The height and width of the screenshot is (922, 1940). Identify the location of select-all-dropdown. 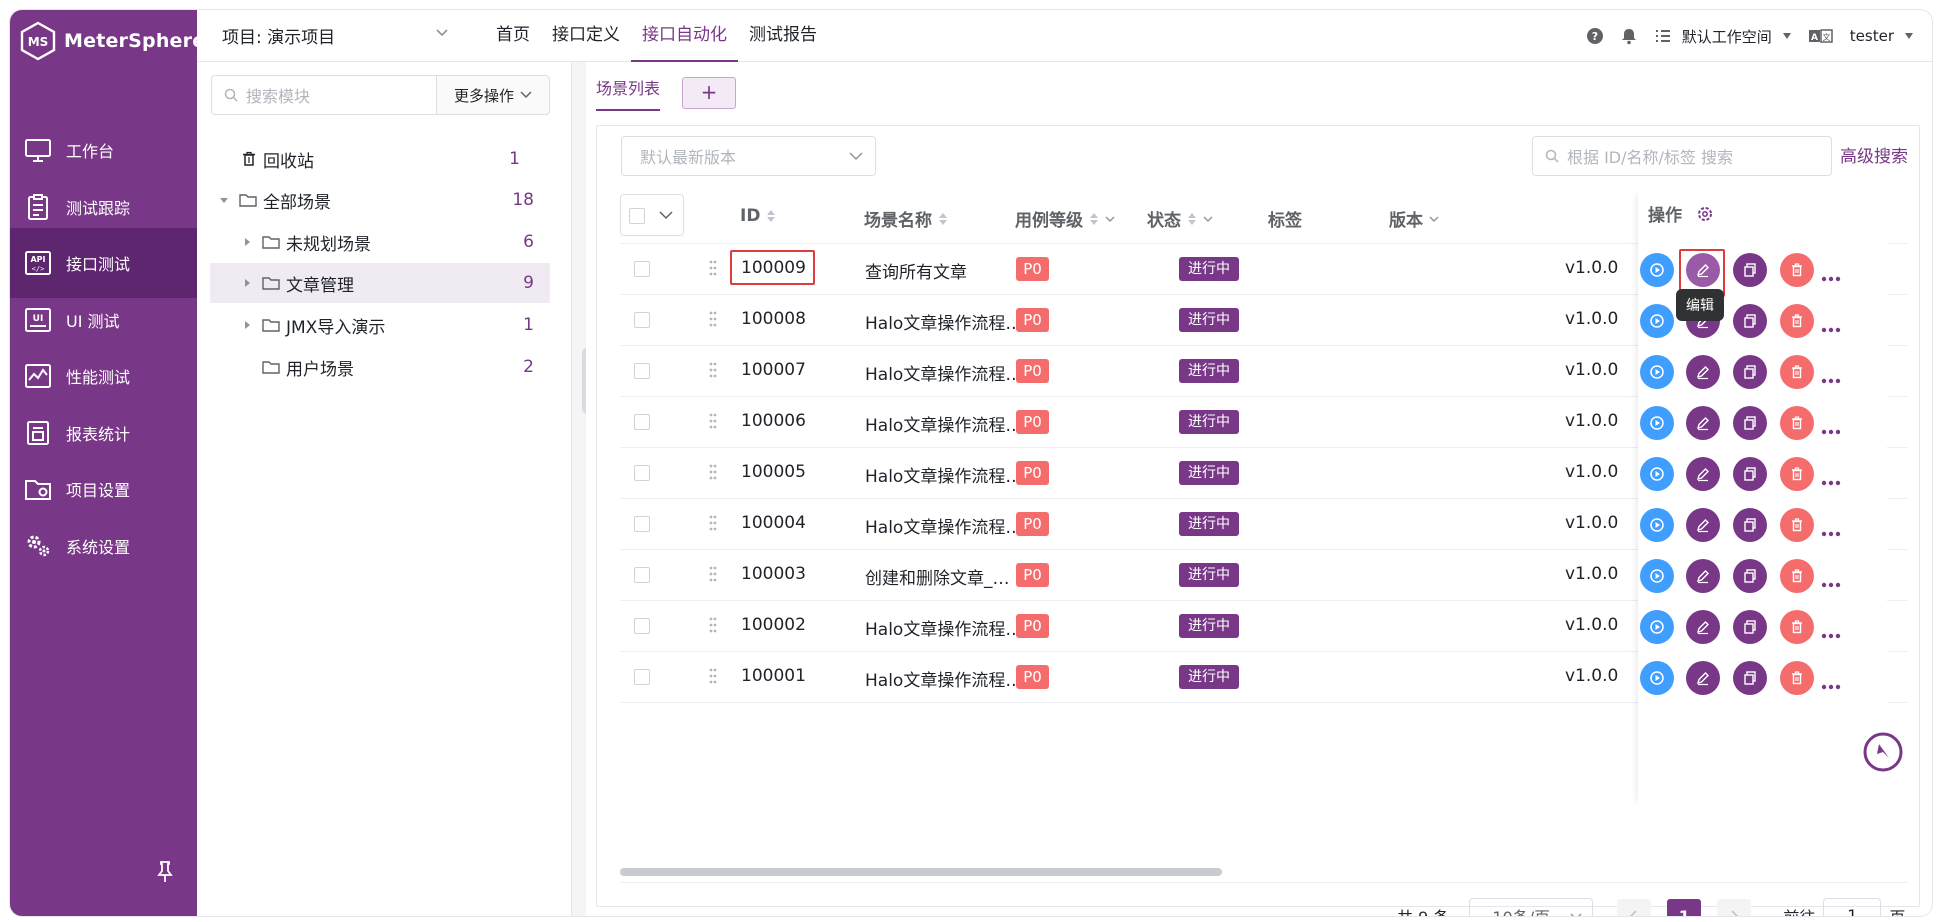
(652, 215).